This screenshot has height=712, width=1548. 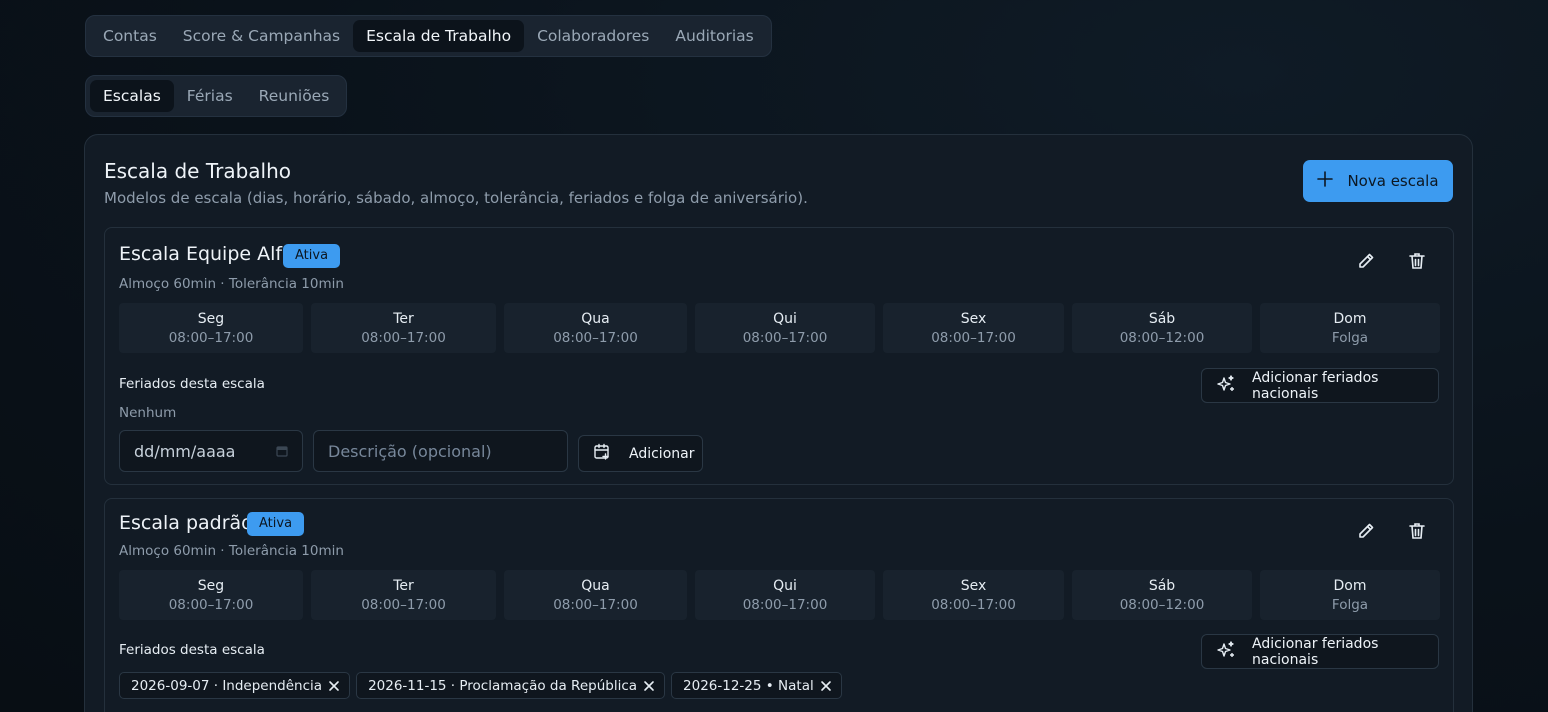 I want to click on tab-escala-de-trabalho: Escala de Trabalho, so click(x=439, y=36).